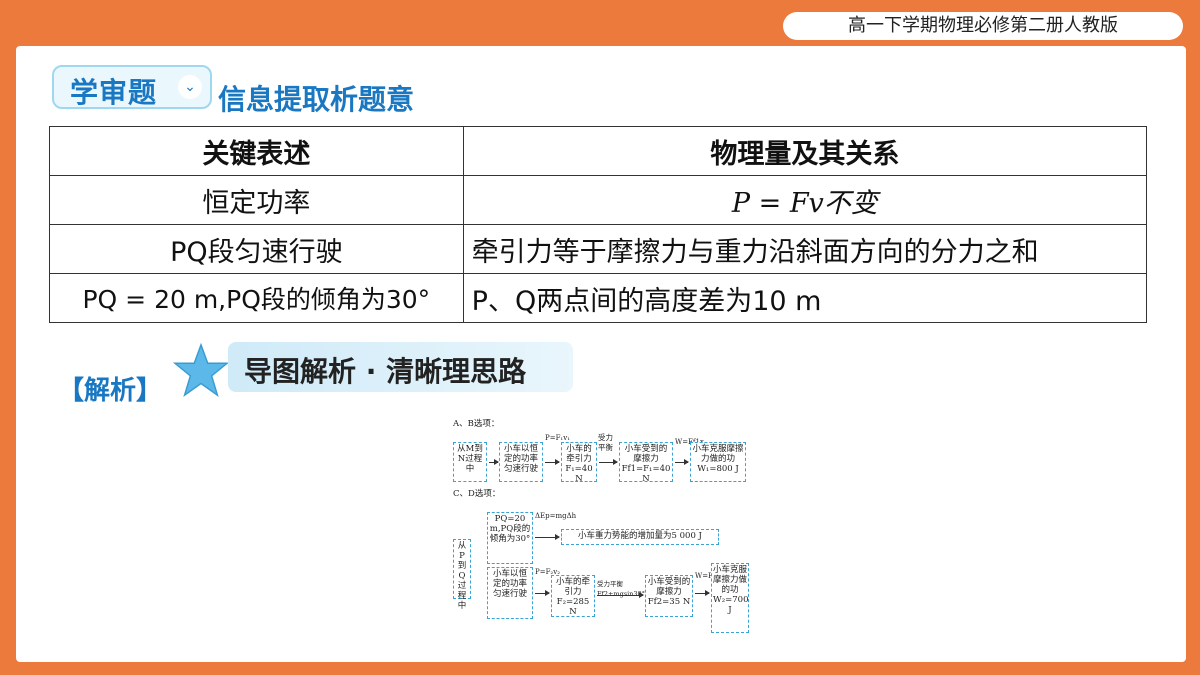 This screenshot has width=1200, height=675. What do you see at coordinates (805, 298) in the screenshot?
I see `table-cell: P、Q两点间的高度差为10 m` at bounding box center [805, 298].